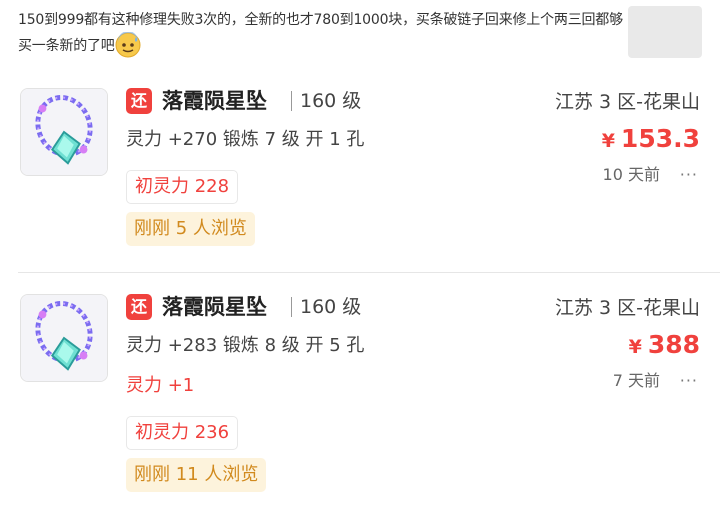 The height and width of the screenshot is (512, 720). What do you see at coordinates (182, 433) in the screenshot?
I see `base-spirit-chip: 初灵力 236` at bounding box center [182, 433].